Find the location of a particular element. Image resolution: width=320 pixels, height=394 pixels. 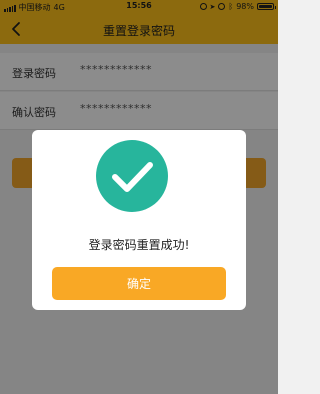

dialog-message: 登录密码重置成功! is located at coordinates (139, 245).